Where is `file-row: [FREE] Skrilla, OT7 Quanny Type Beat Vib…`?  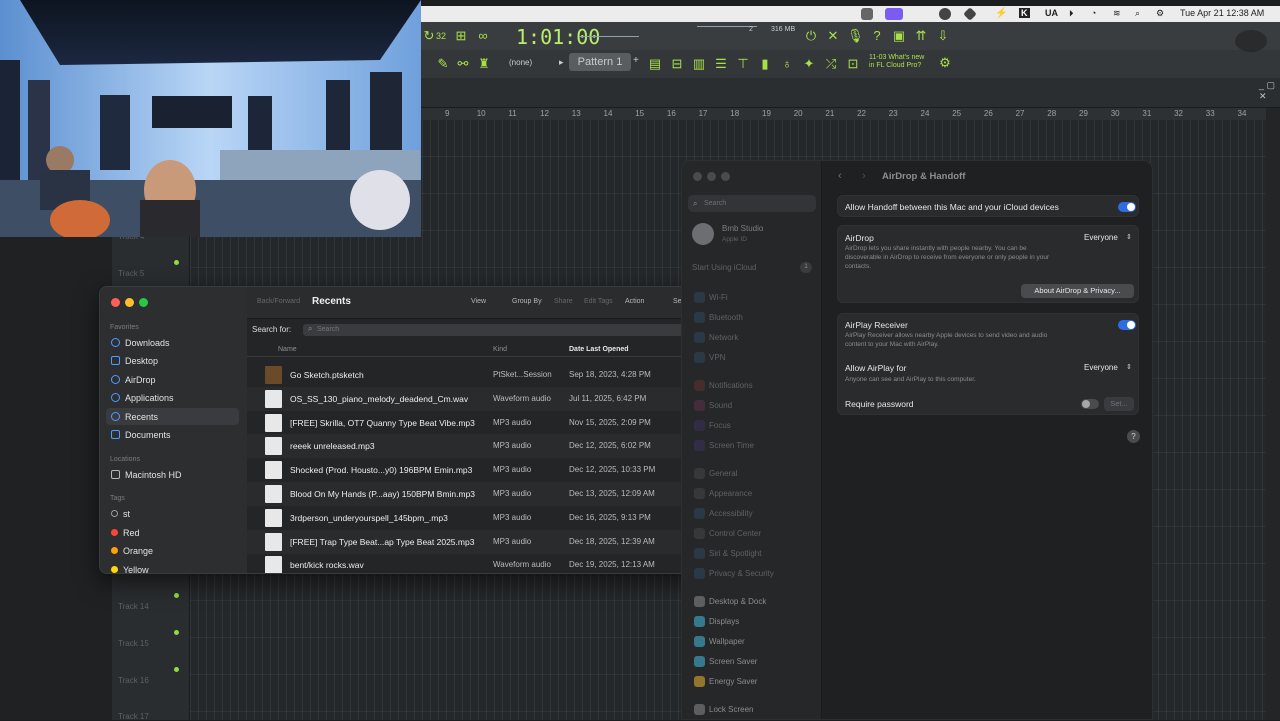 file-row: [FREE] Skrilla, OT7 Quanny Type Beat Vib… is located at coordinates (476, 423).